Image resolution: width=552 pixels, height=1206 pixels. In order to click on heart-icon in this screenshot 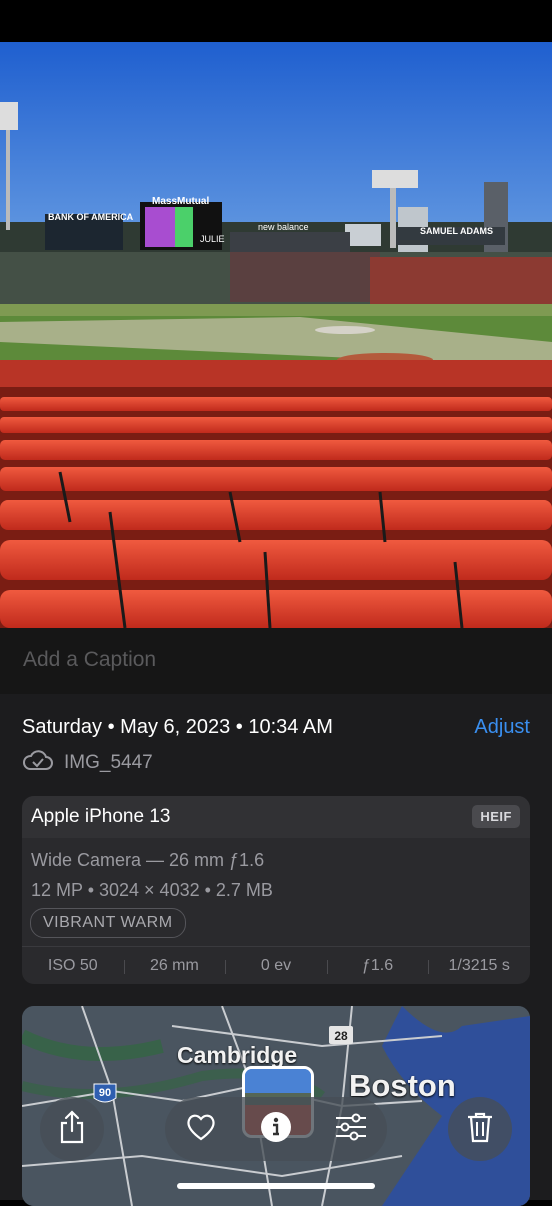, I will do `click(201, 1129)`.